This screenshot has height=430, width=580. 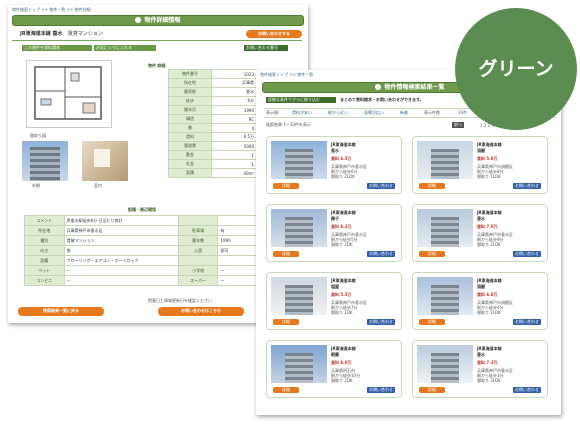 What do you see at coordinates (158, 280) in the screenshot?
I see `detail-row: コンビニ — スーパー —` at bounding box center [158, 280].